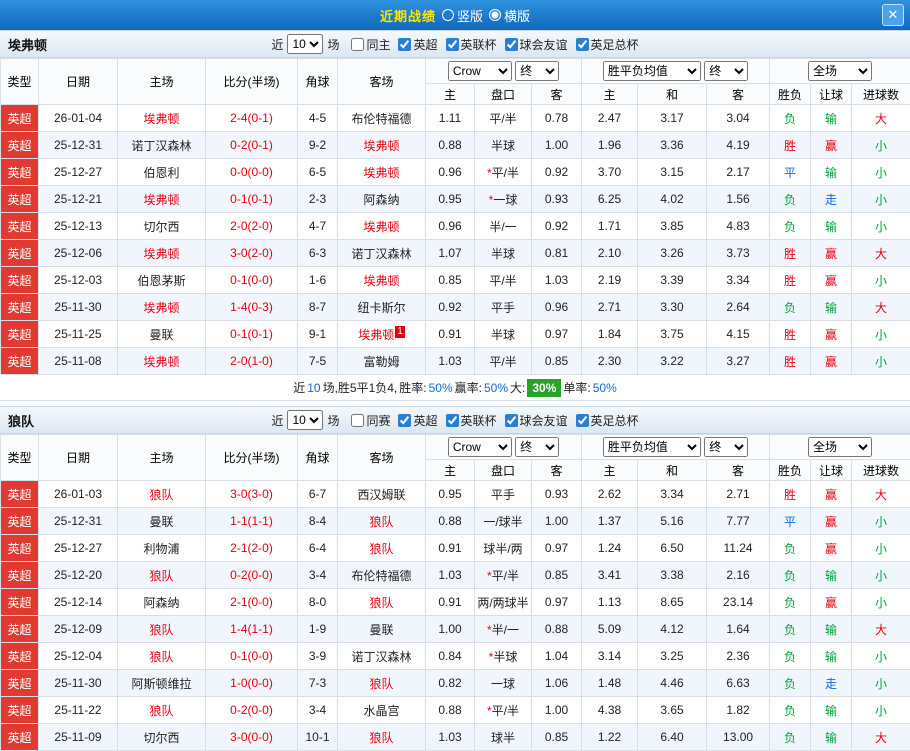  I want to click on date-cell: 25-12-04, so click(78, 656).